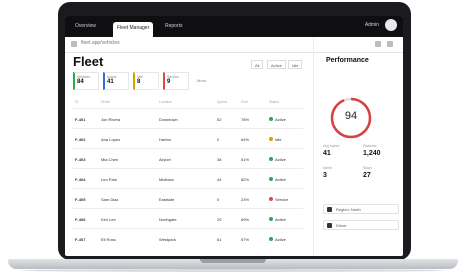 The image size is (466, 275). I want to click on more-link: More, so click(201, 80).